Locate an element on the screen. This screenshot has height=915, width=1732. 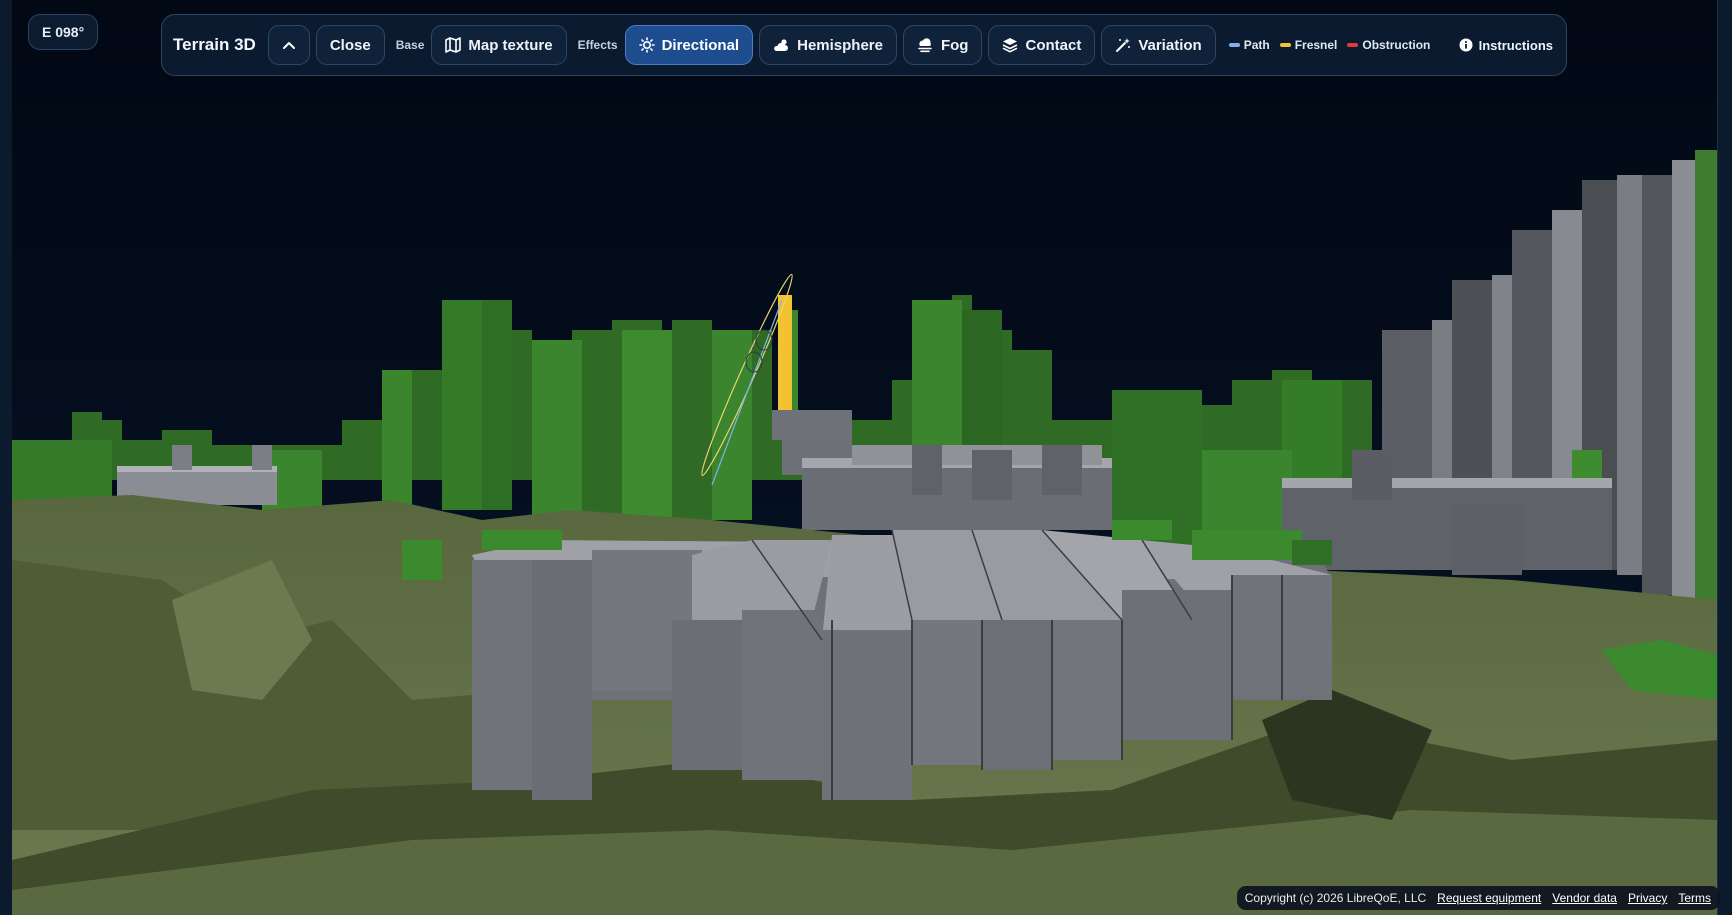
chevron-up-icon is located at coordinates (288, 45).